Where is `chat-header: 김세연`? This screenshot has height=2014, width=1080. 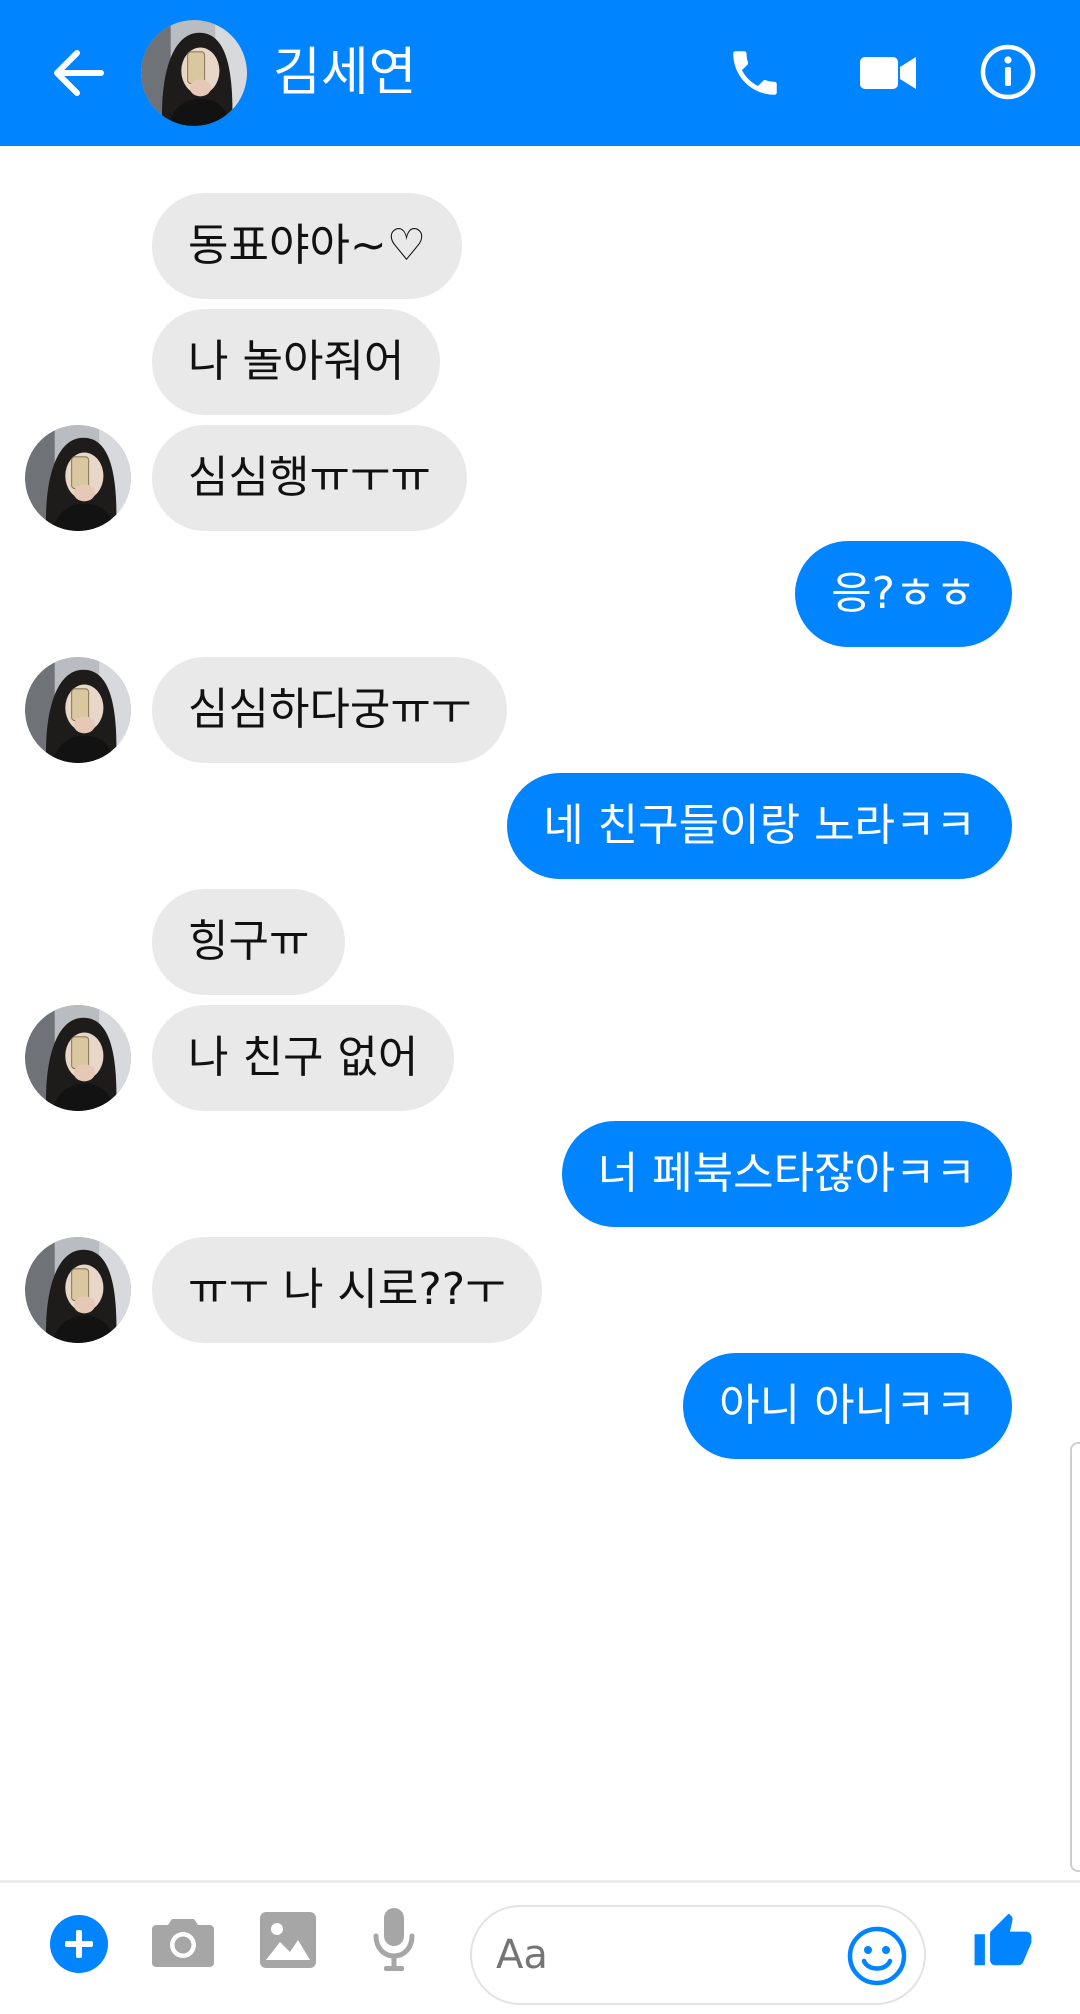
chat-header: 김세연 is located at coordinates (540, 73).